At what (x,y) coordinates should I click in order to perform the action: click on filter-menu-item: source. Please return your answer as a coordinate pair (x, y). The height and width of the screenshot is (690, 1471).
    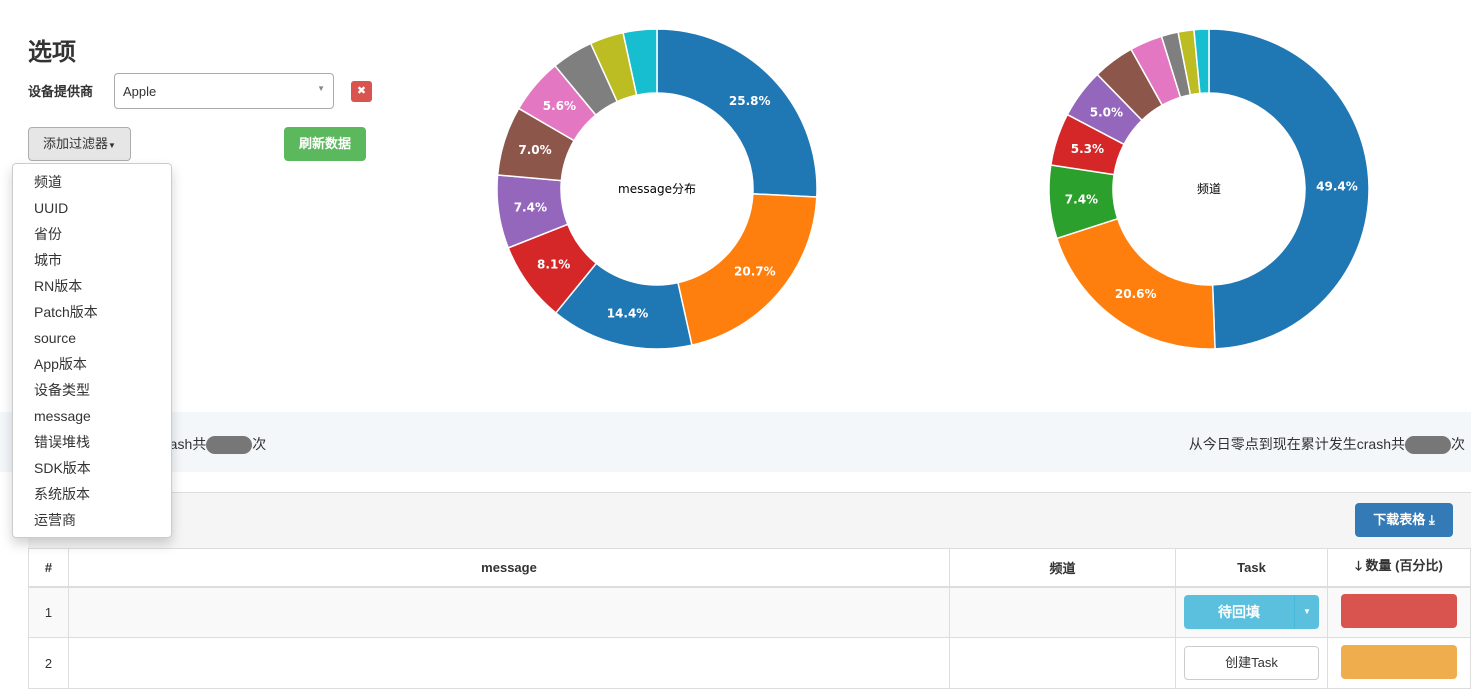
    Looking at the image, I should click on (92, 338).